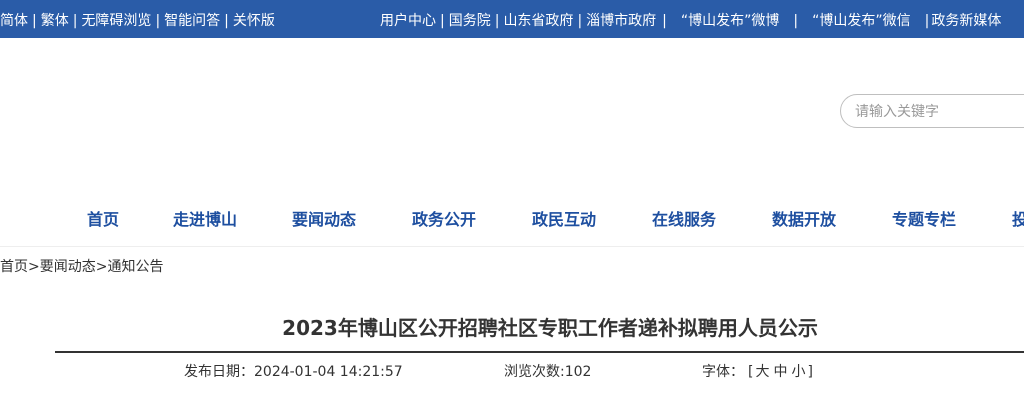 This screenshot has height=400, width=1024. Describe the element at coordinates (539, 352) in the screenshot. I see `title-divider` at that location.